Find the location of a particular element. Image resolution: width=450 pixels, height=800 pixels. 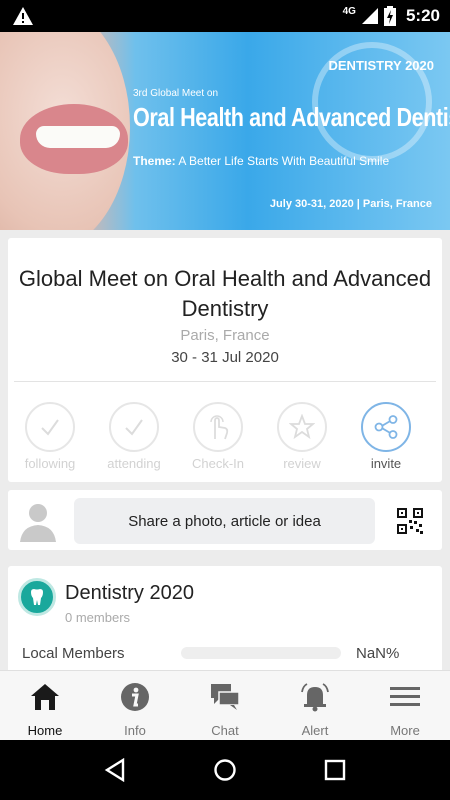

menu-icon is located at coordinates (405, 697).